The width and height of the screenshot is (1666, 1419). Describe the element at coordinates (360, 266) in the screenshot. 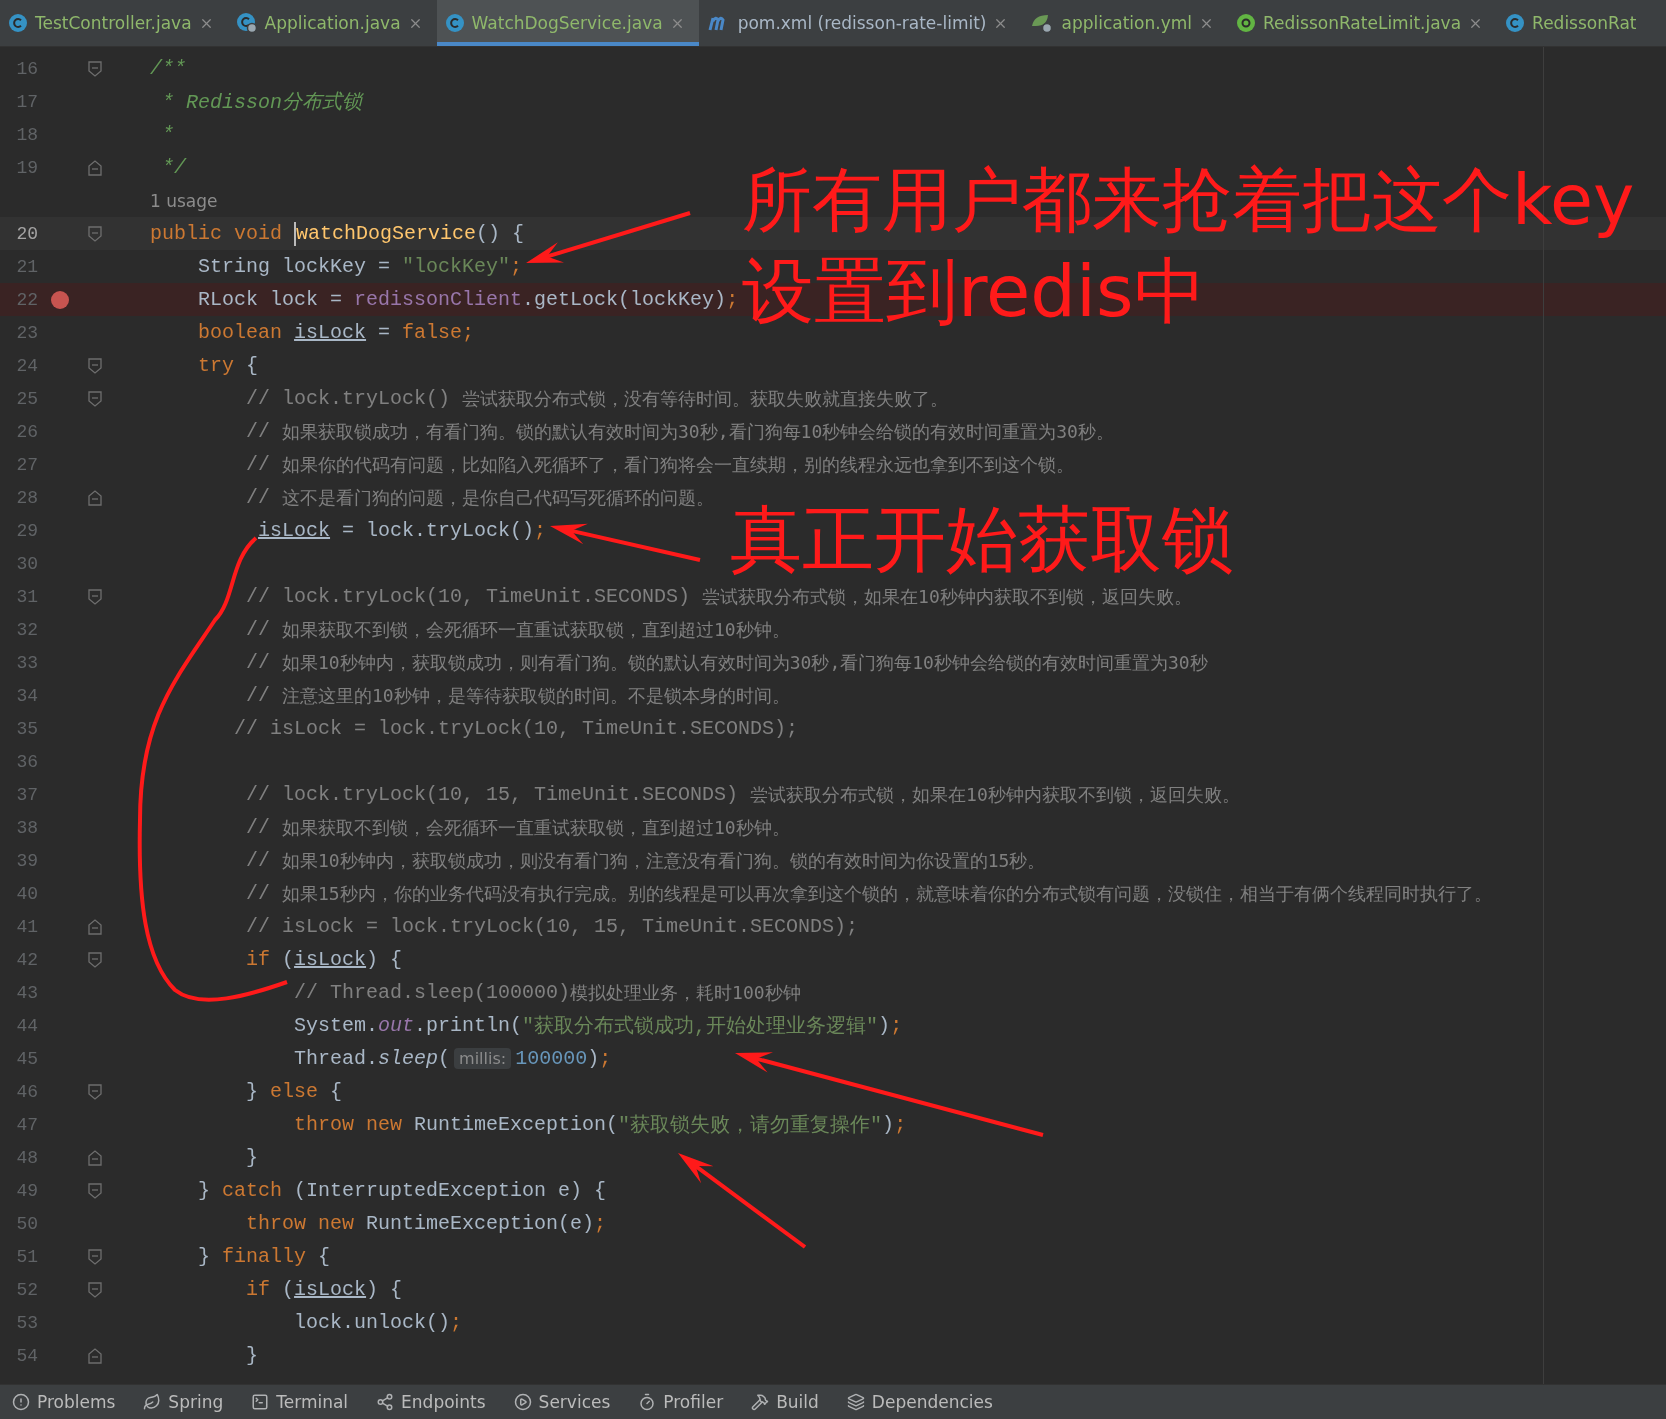

I see `code-line: String lockKey = "lockKey";` at that location.